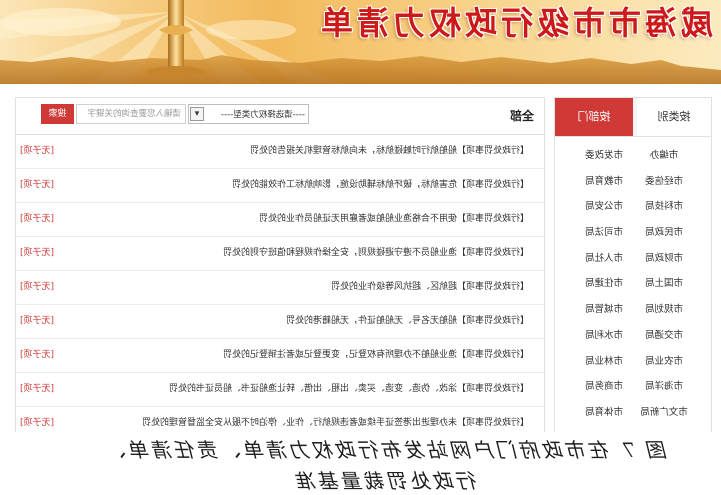 The image size is (721, 495). Describe the element at coordinates (407, 321) in the screenshot. I see `item-title: 【行政处罚事项】船舶无名号、无船舶证件，无船籍港的处罚` at that location.